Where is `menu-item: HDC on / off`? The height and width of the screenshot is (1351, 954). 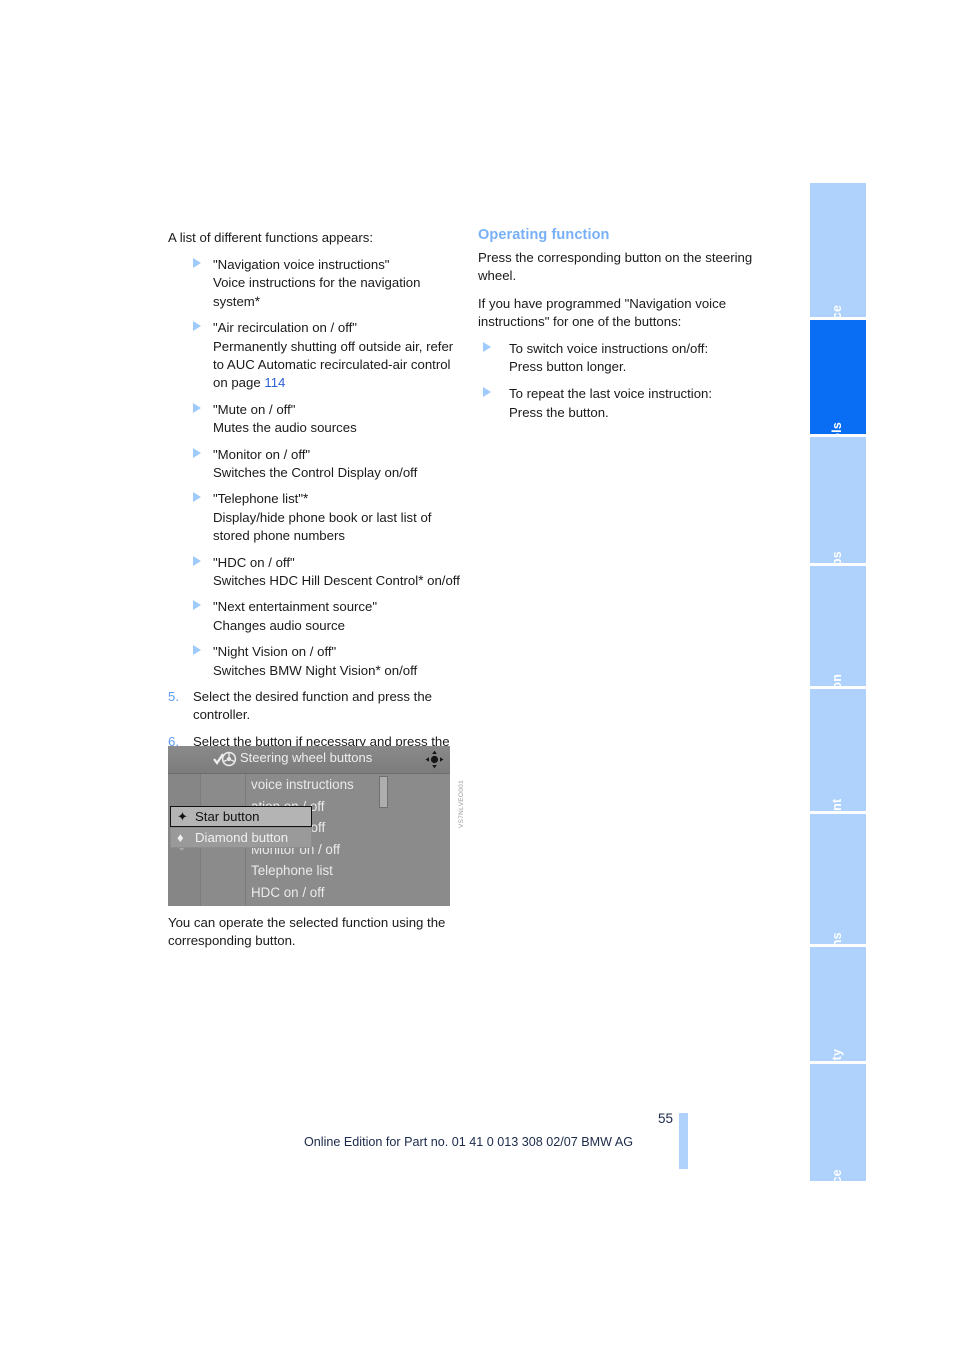 menu-item: HDC on / off is located at coordinates (349, 893).